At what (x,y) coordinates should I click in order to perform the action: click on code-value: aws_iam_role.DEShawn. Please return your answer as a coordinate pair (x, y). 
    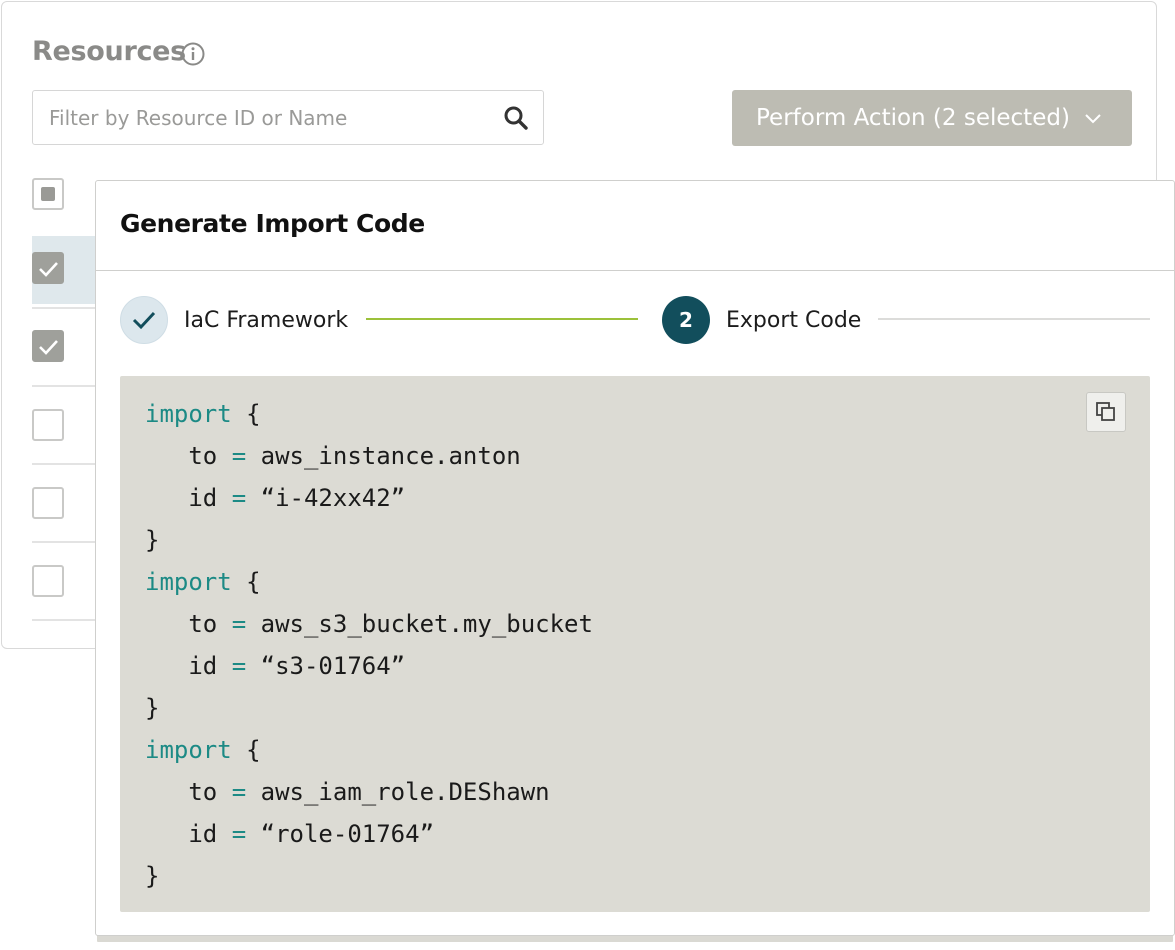
    Looking at the image, I should click on (405, 792).